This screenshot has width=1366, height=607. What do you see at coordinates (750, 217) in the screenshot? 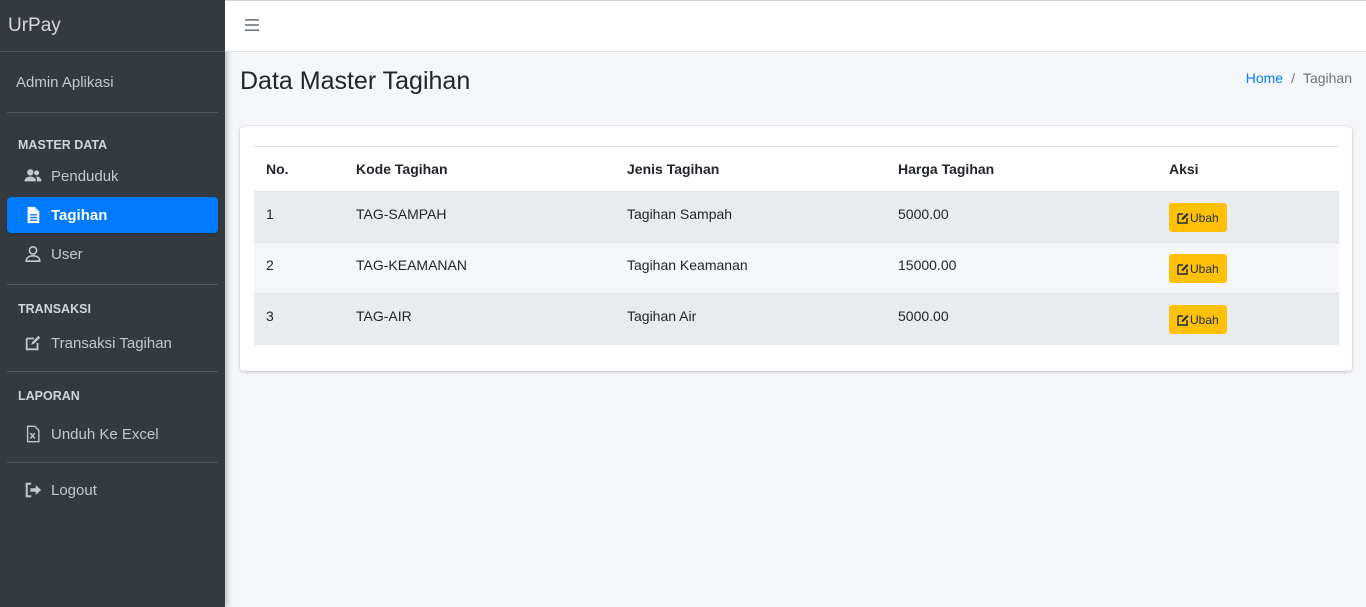
I see `cell-jenis: Tagihan Sampah` at bounding box center [750, 217].